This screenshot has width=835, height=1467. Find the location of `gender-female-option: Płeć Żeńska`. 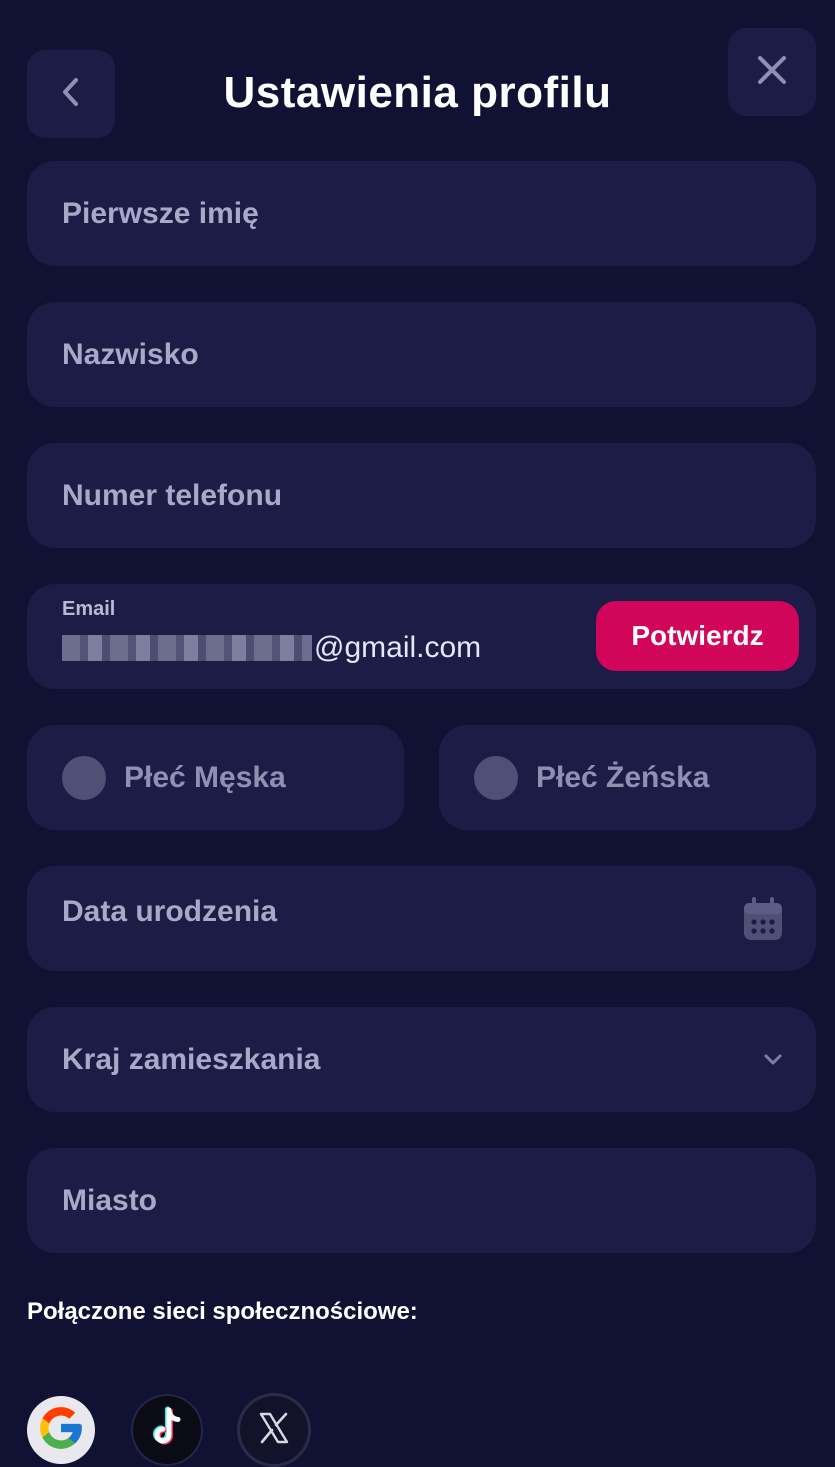

gender-female-option: Płeć Żeńska is located at coordinates (627, 777).